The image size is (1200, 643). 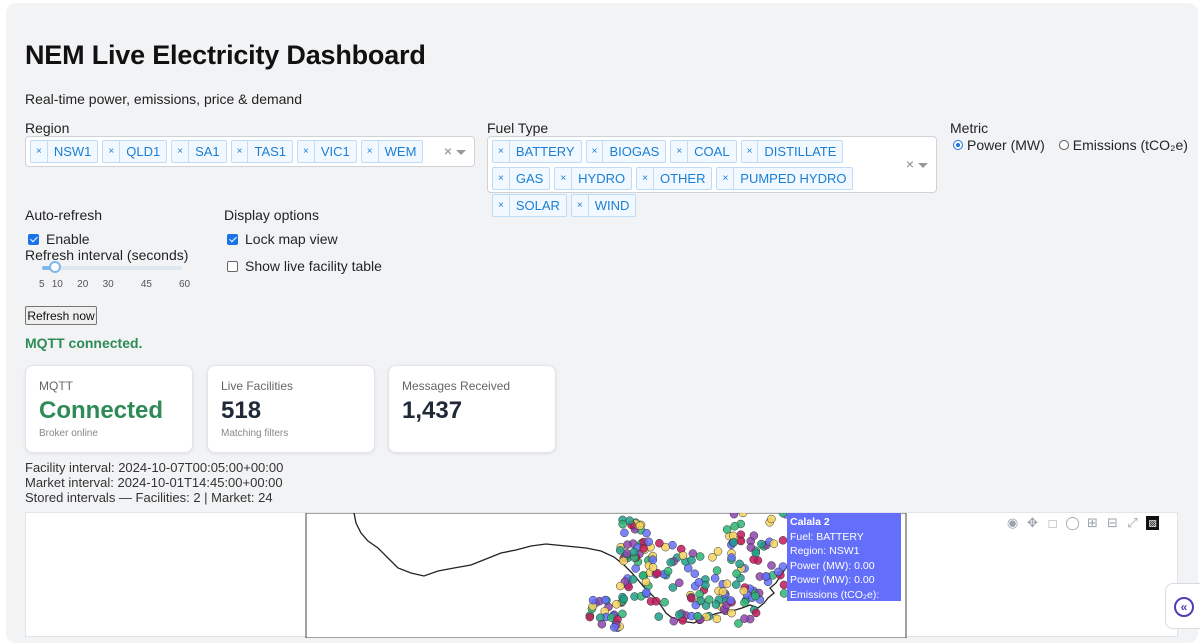 What do you see at coordinates (1132, 522) in the screenshot?
I see `autoscale-icon: ⤢` at bounding box center [1132, 522].